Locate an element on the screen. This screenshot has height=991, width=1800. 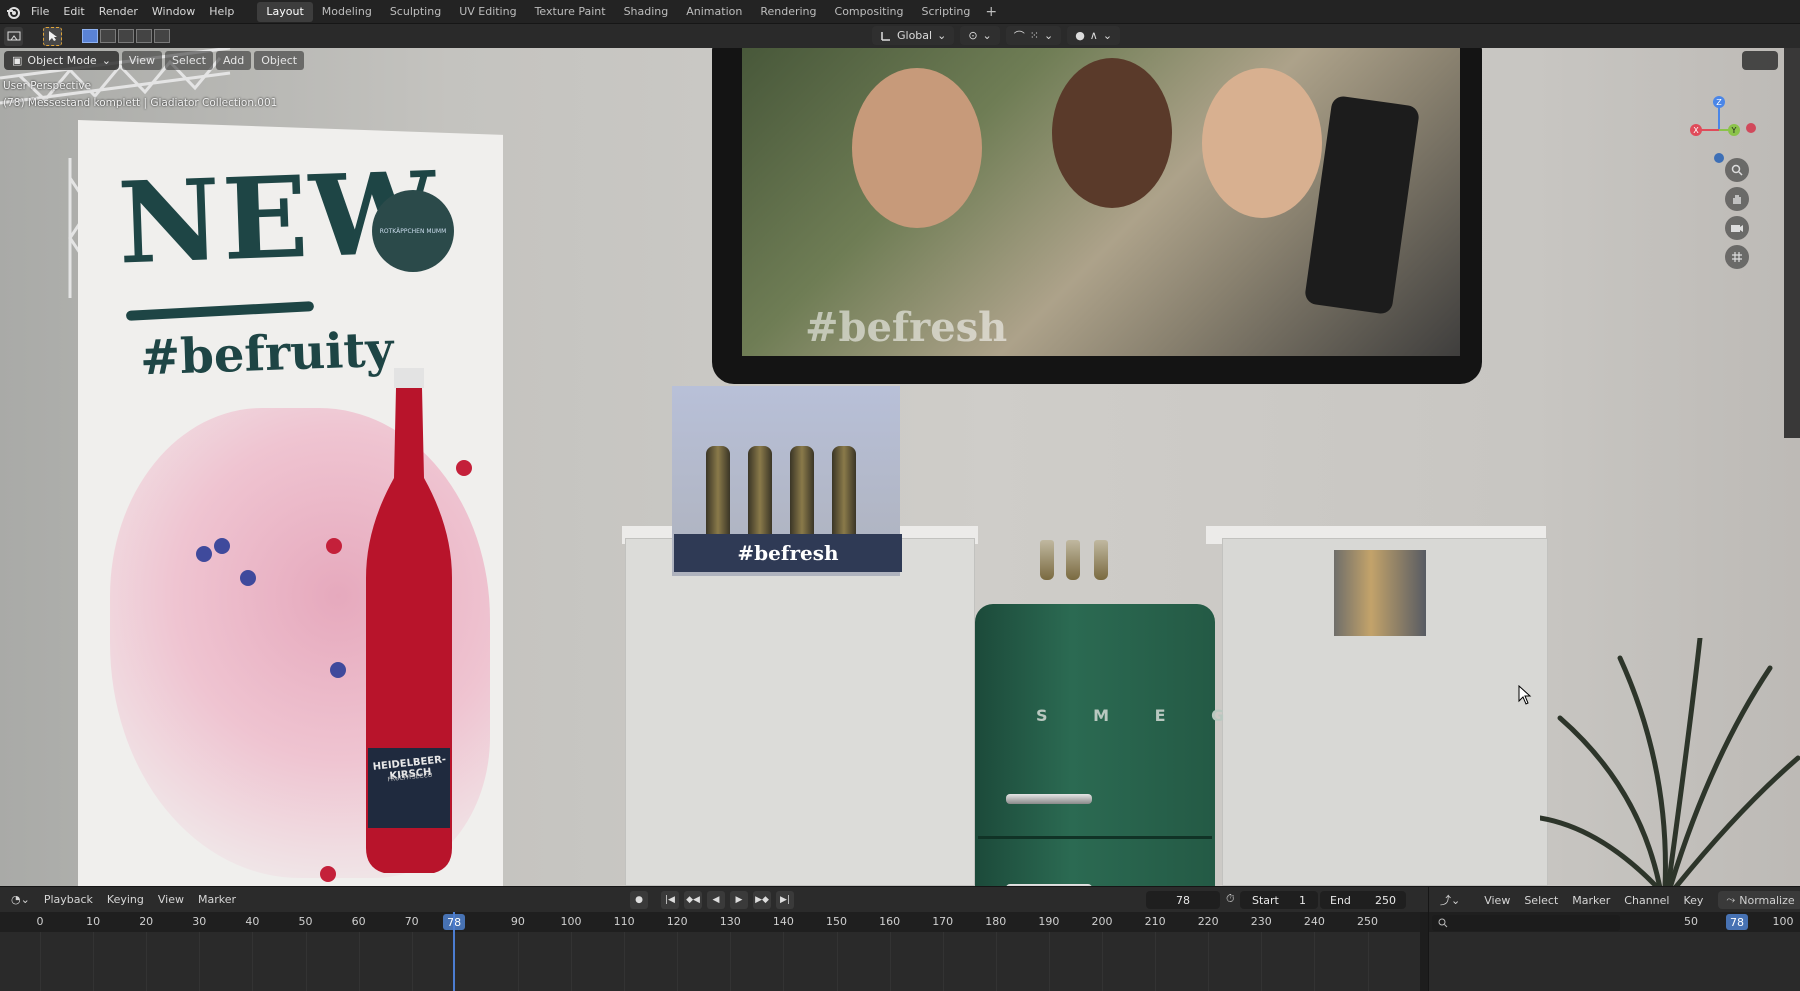
jump-start-icon: |◀ is located at coordinates (670, 900).